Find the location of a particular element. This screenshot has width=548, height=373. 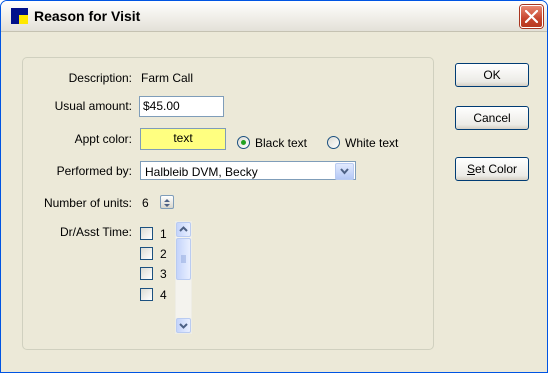

scroll-thumb is located at coordinates (183, 259).